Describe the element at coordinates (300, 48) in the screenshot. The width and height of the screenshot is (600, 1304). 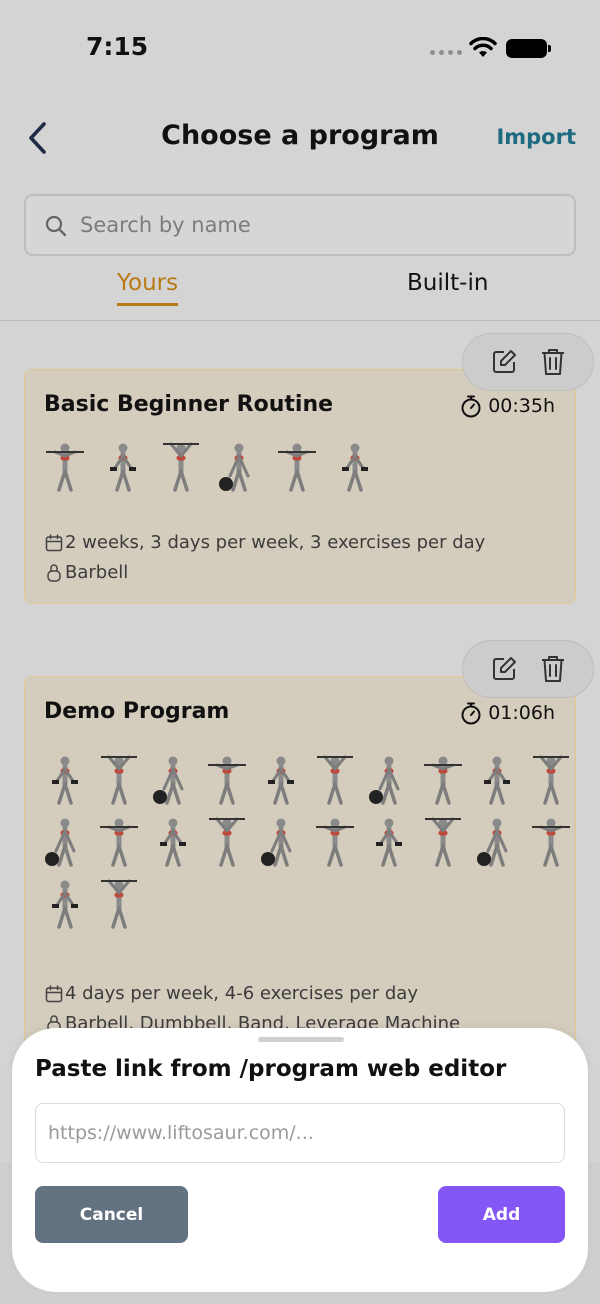
I see `status-bar: 7:15` at that location.